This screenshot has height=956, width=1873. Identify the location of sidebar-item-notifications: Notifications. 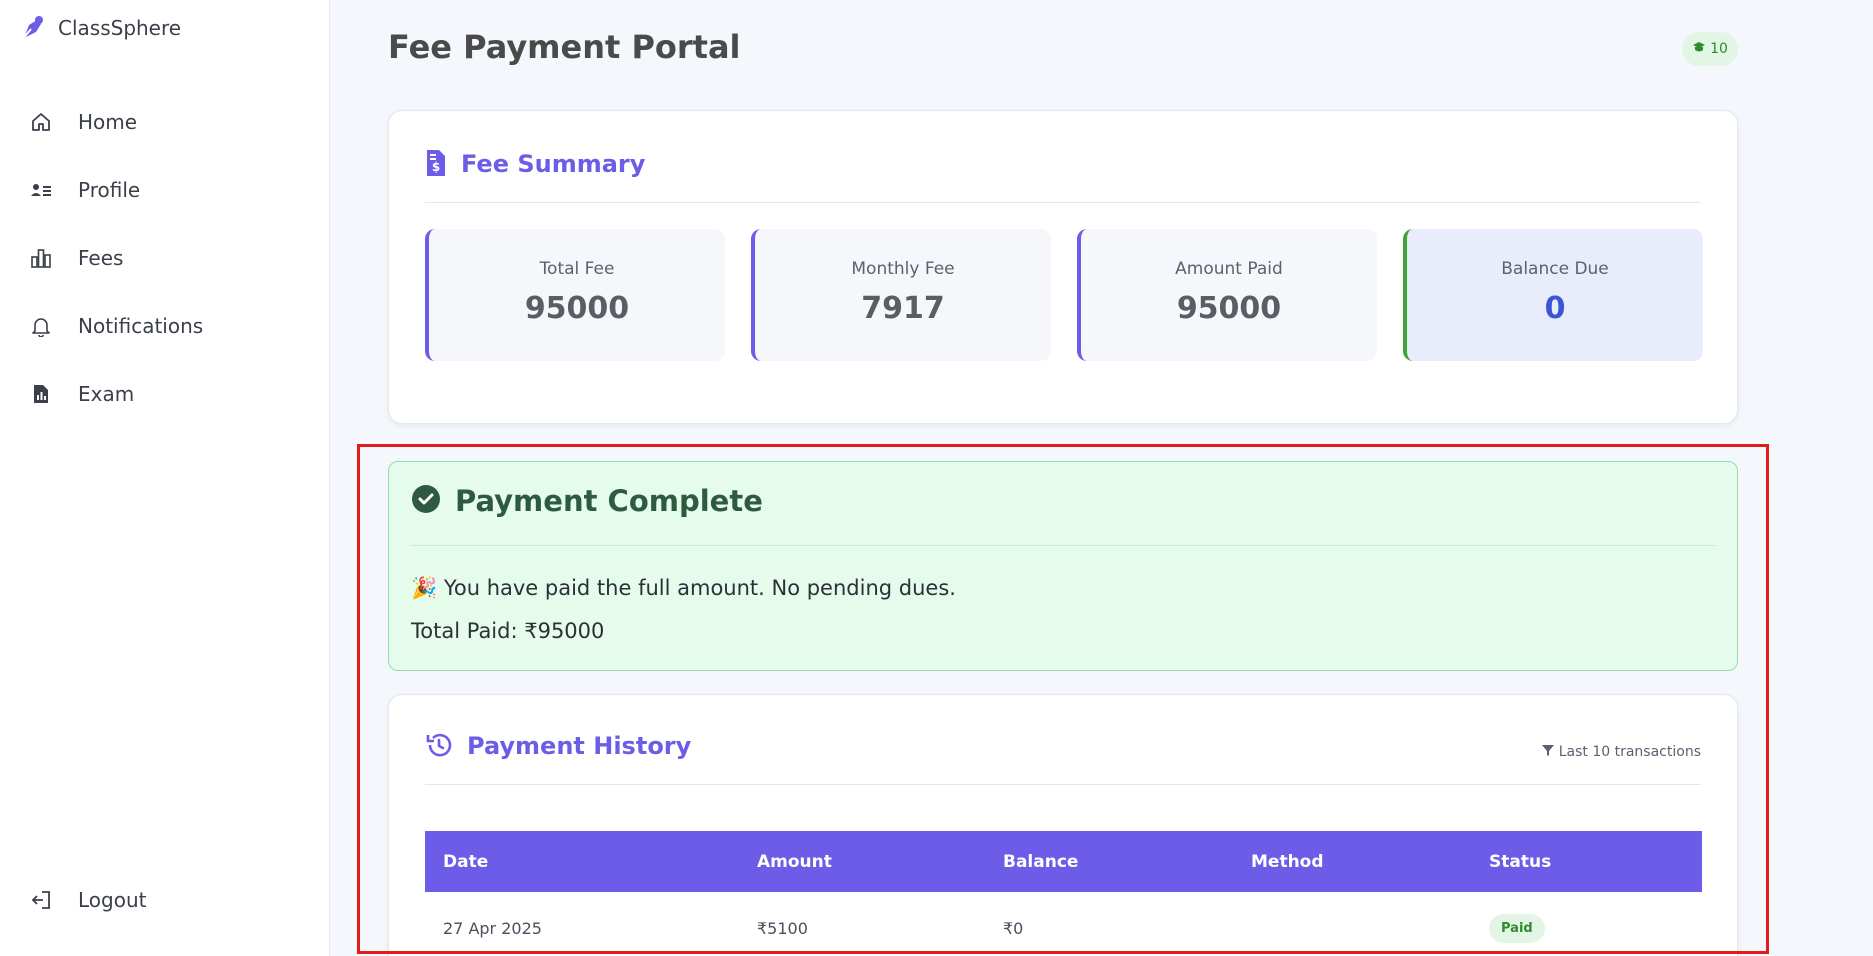
(116, 326).